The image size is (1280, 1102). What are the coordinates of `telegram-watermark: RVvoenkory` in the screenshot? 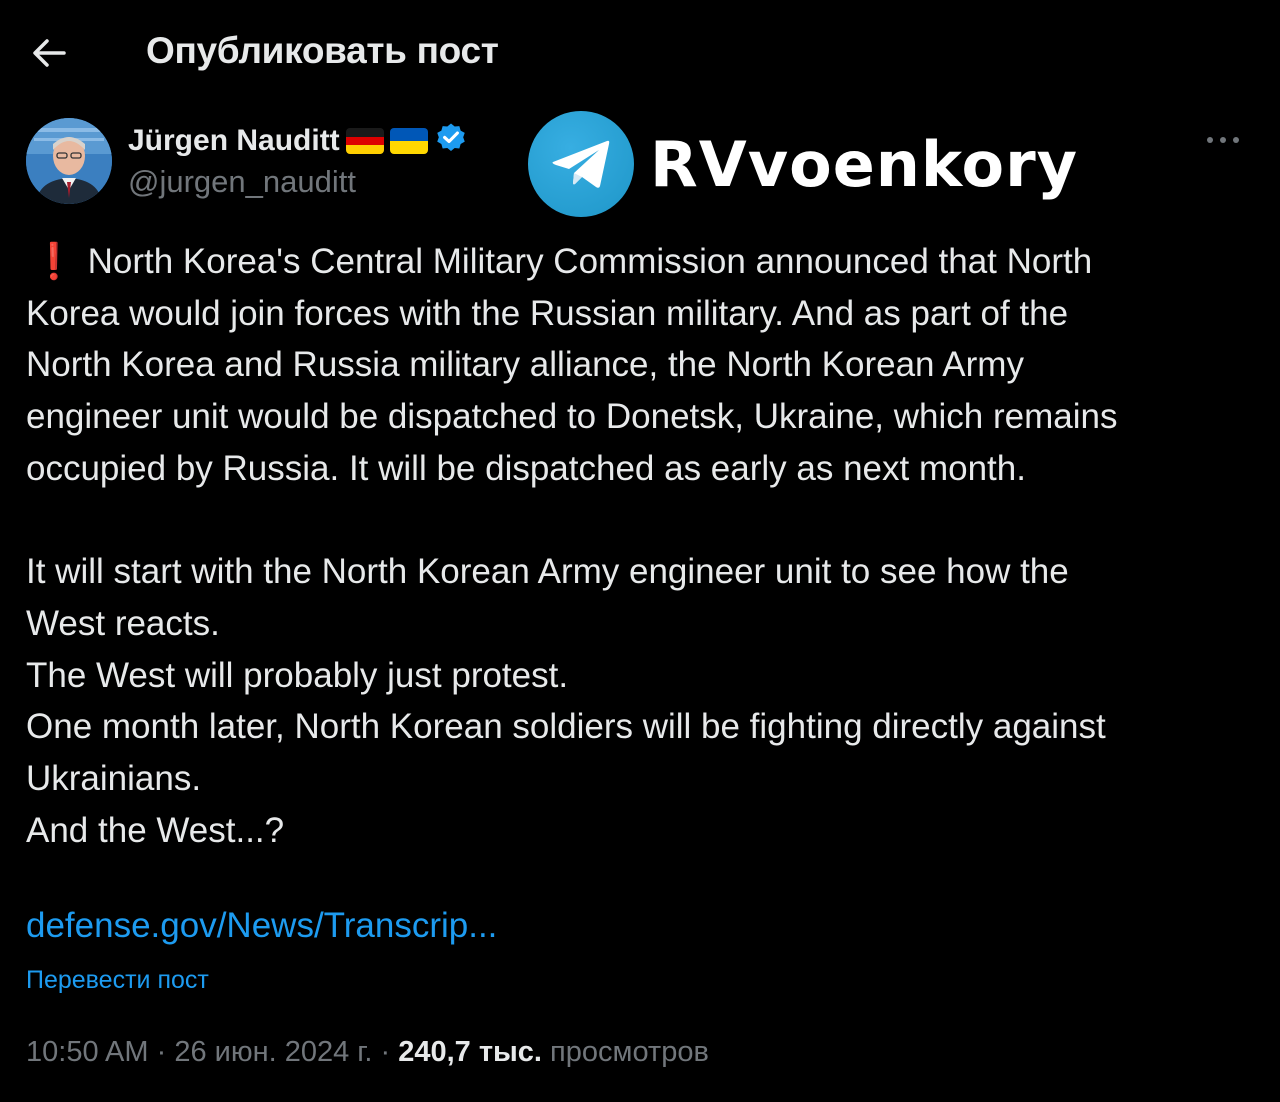 It's located at (803, 164).